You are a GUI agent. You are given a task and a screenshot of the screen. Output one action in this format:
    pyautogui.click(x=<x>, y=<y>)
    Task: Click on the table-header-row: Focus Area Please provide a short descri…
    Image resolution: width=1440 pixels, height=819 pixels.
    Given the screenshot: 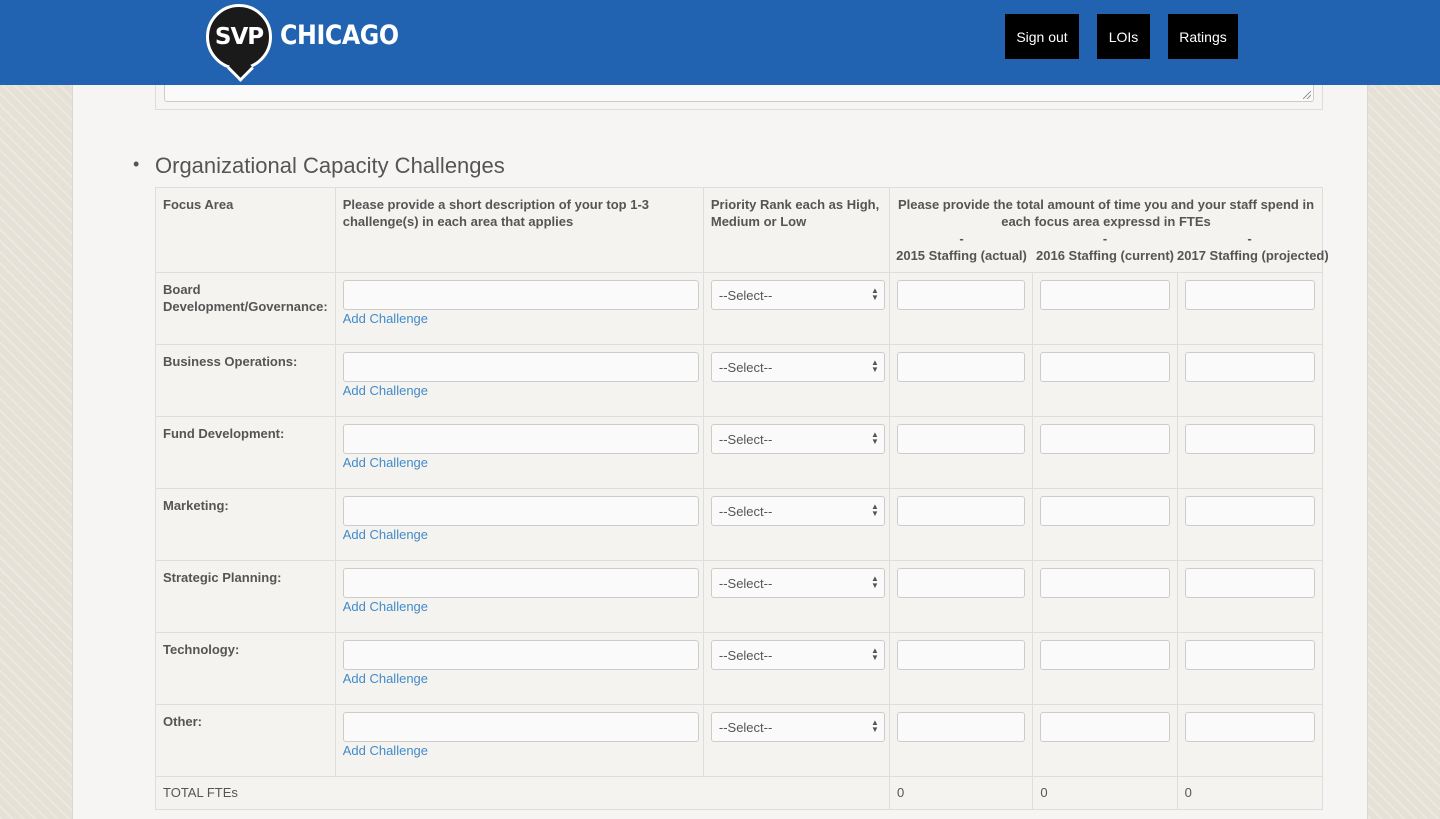 What is the action you would take?
    pyautogui.click(x=742, y=230)
    